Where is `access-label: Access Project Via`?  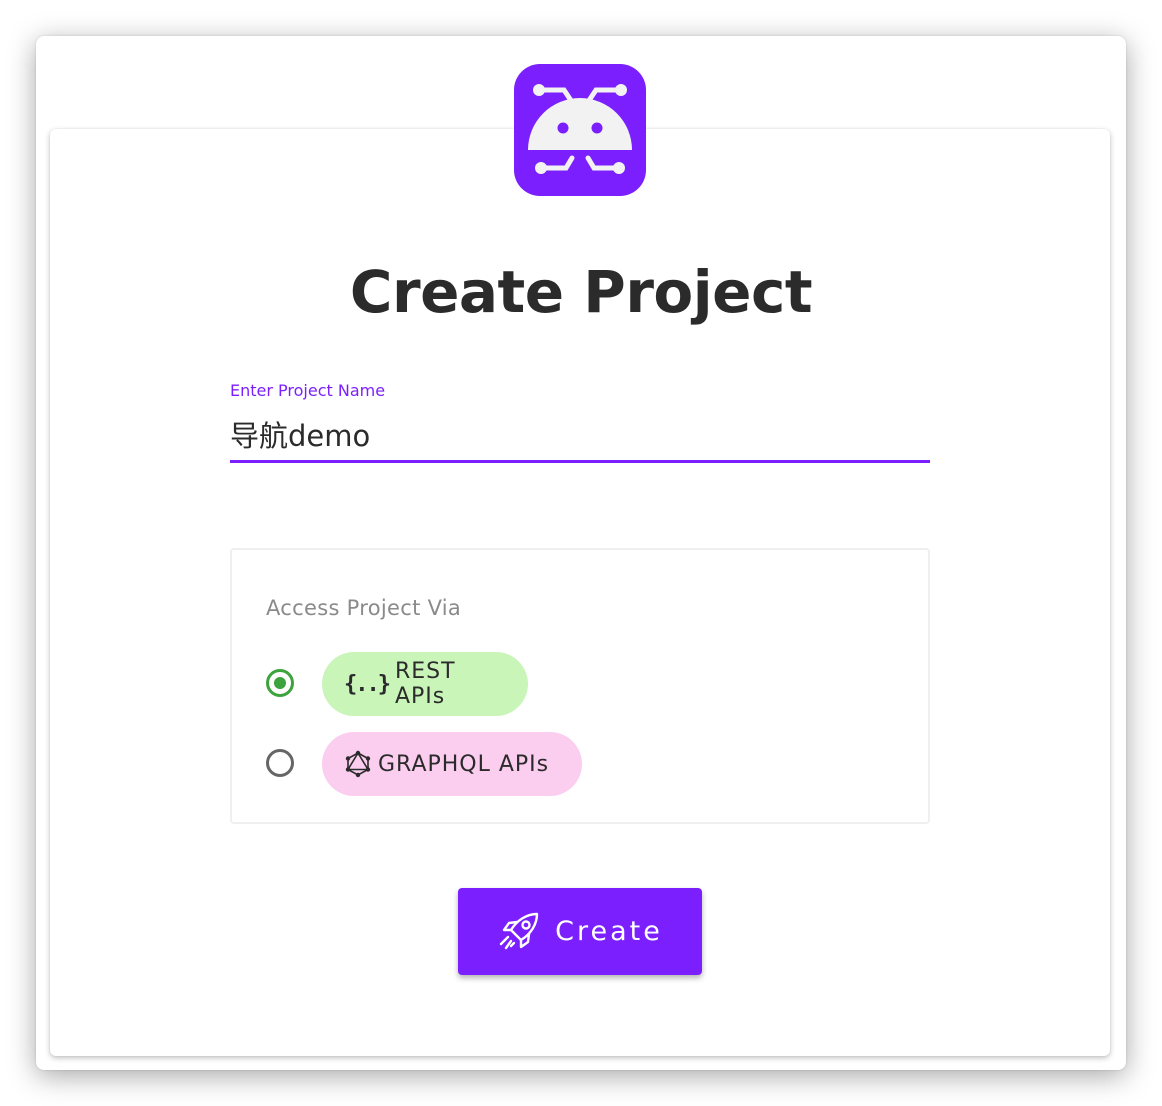 access-label: Access Project Via is located at coordinates (364, 608).